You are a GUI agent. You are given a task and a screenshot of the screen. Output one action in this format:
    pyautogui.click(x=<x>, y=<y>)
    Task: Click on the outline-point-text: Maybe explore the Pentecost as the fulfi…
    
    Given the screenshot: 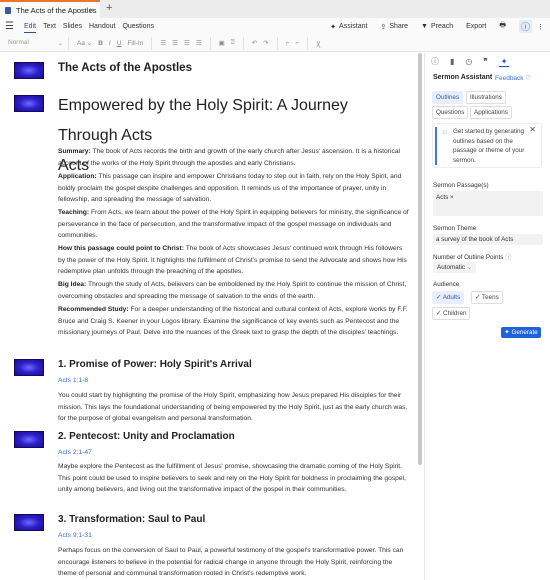 What is the action you would take?
    pyautogui.click(x=232, y=478)
    